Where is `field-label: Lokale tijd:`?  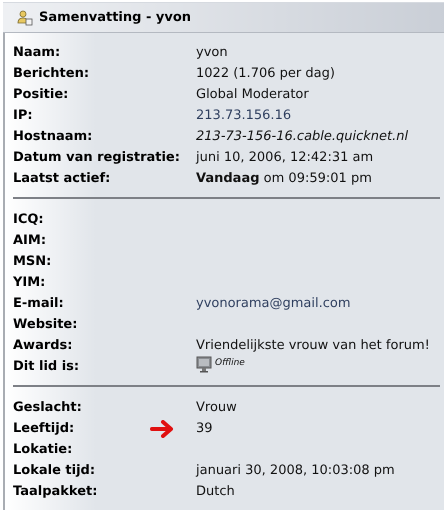
field-label: Lokale tijd: is located at coordinates (54, 470).